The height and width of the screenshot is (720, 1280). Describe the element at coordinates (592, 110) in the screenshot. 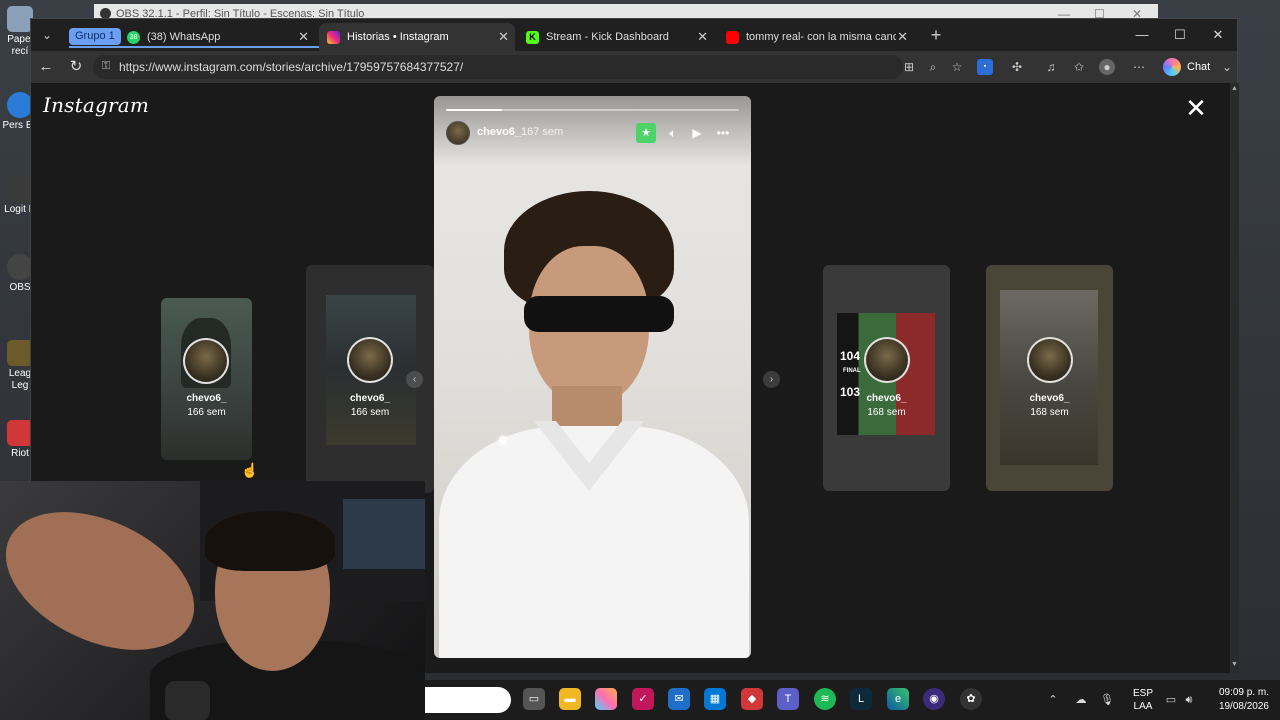

I see `story-progress-bar` at that location.